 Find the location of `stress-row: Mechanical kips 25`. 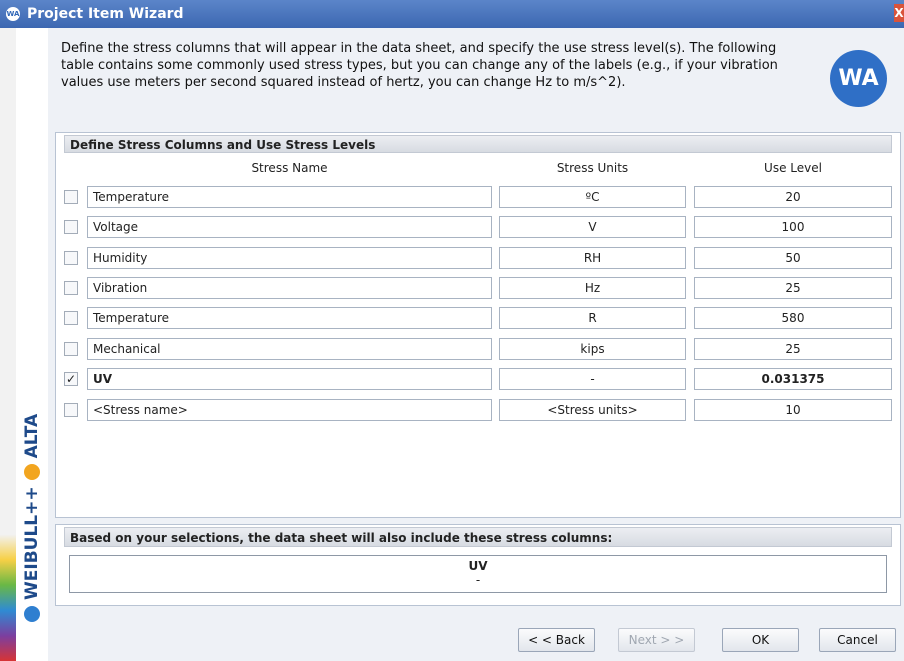

stress-row: Mechanical kips 25 is located at coordinates (478, 350).